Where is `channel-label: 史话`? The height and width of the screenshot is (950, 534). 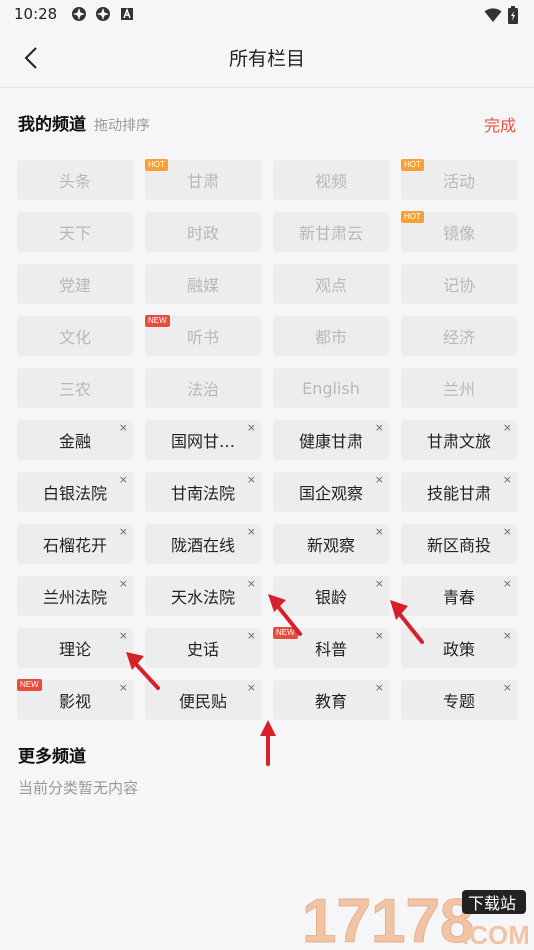 channel-label: 史话 is located at coordinates (202, 649).